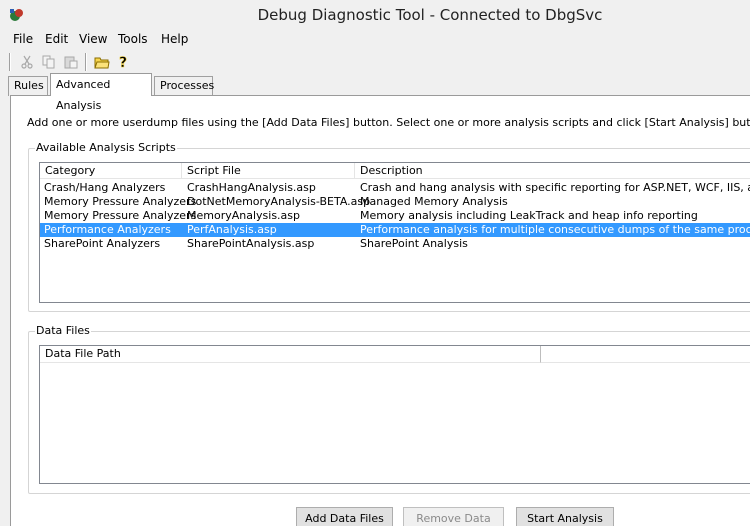  What do you see at coordinates (174, 39) in the screenshot?
I see `menu-help: Help` at bounding box center [174, 39].